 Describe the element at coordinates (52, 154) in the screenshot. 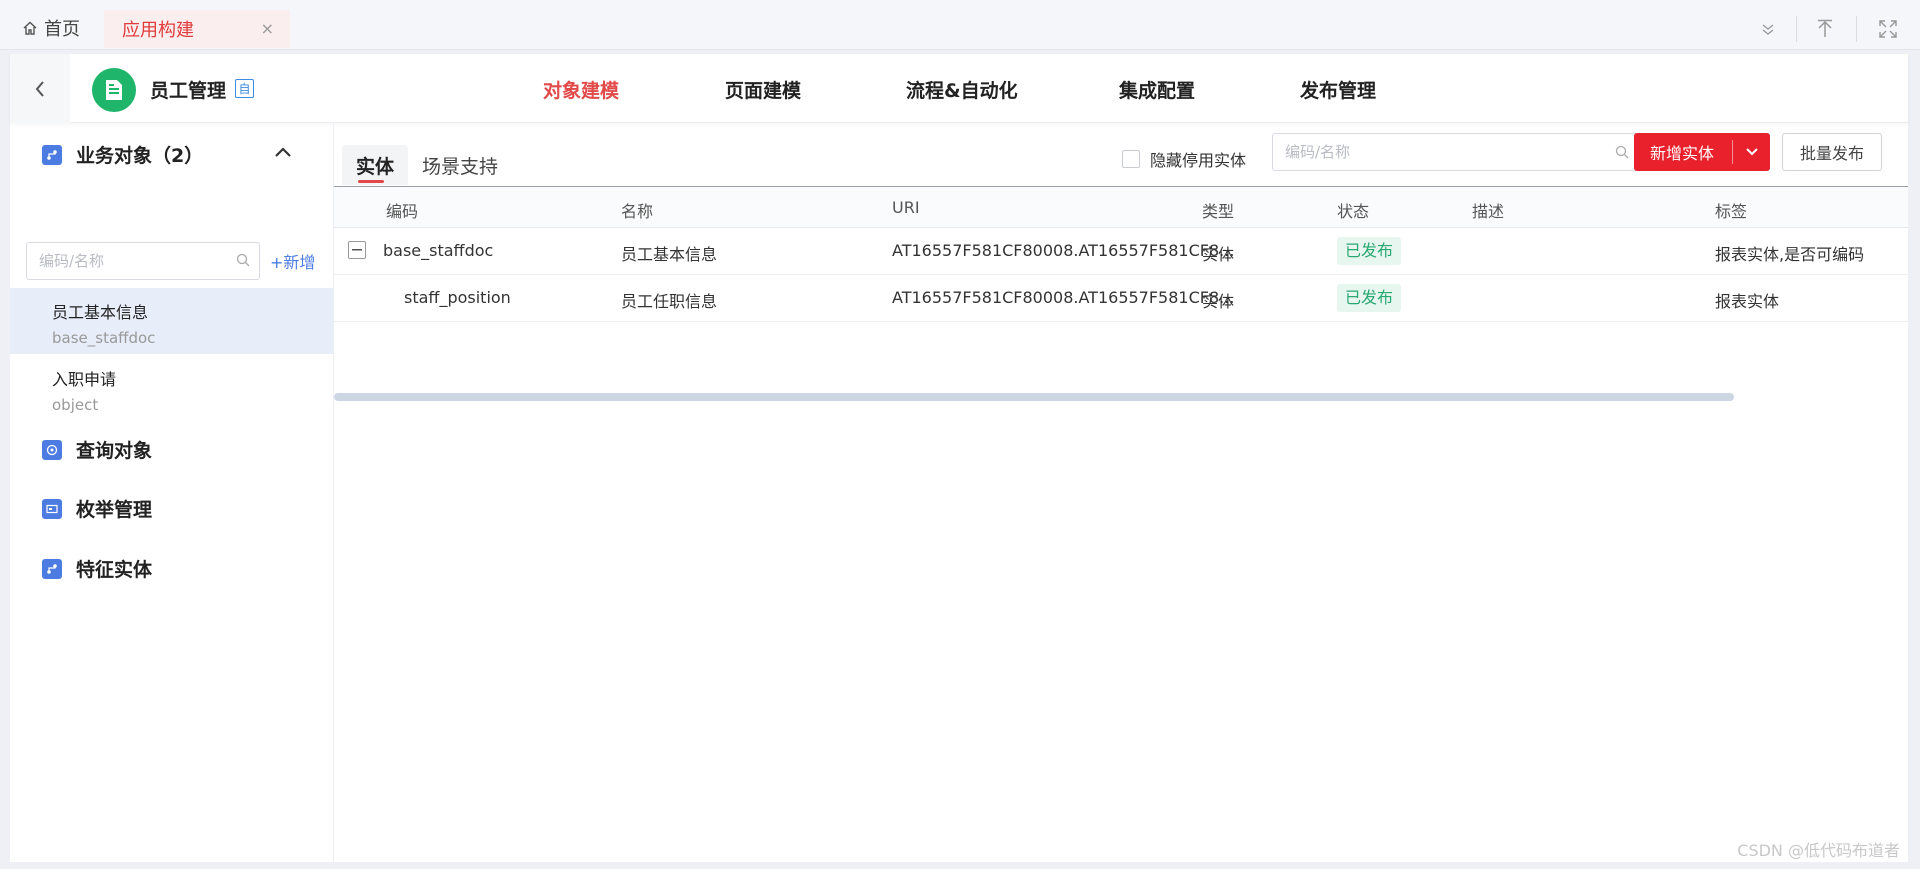

I see `business-object-icon` at that location.